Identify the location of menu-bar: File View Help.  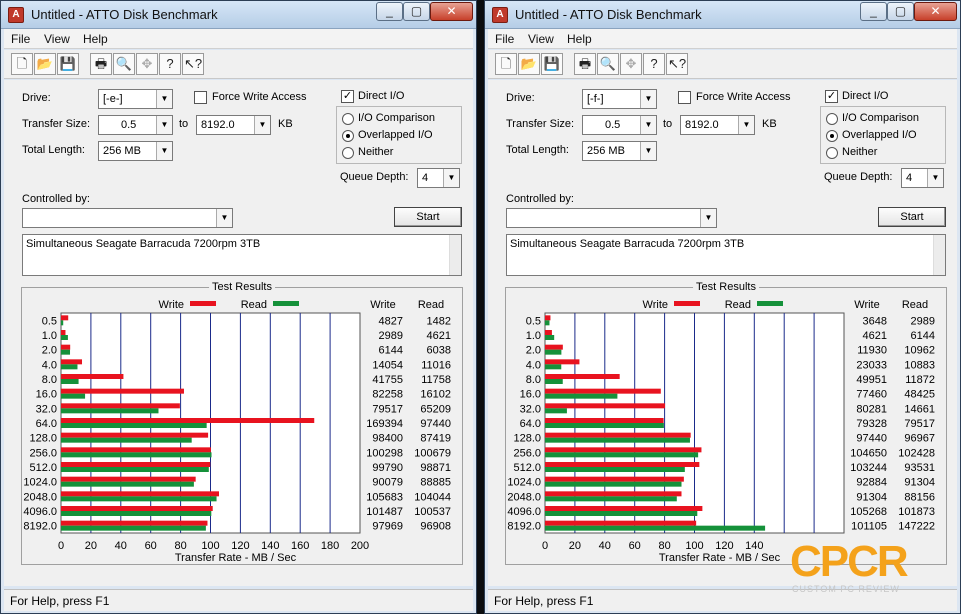
(238, 39).